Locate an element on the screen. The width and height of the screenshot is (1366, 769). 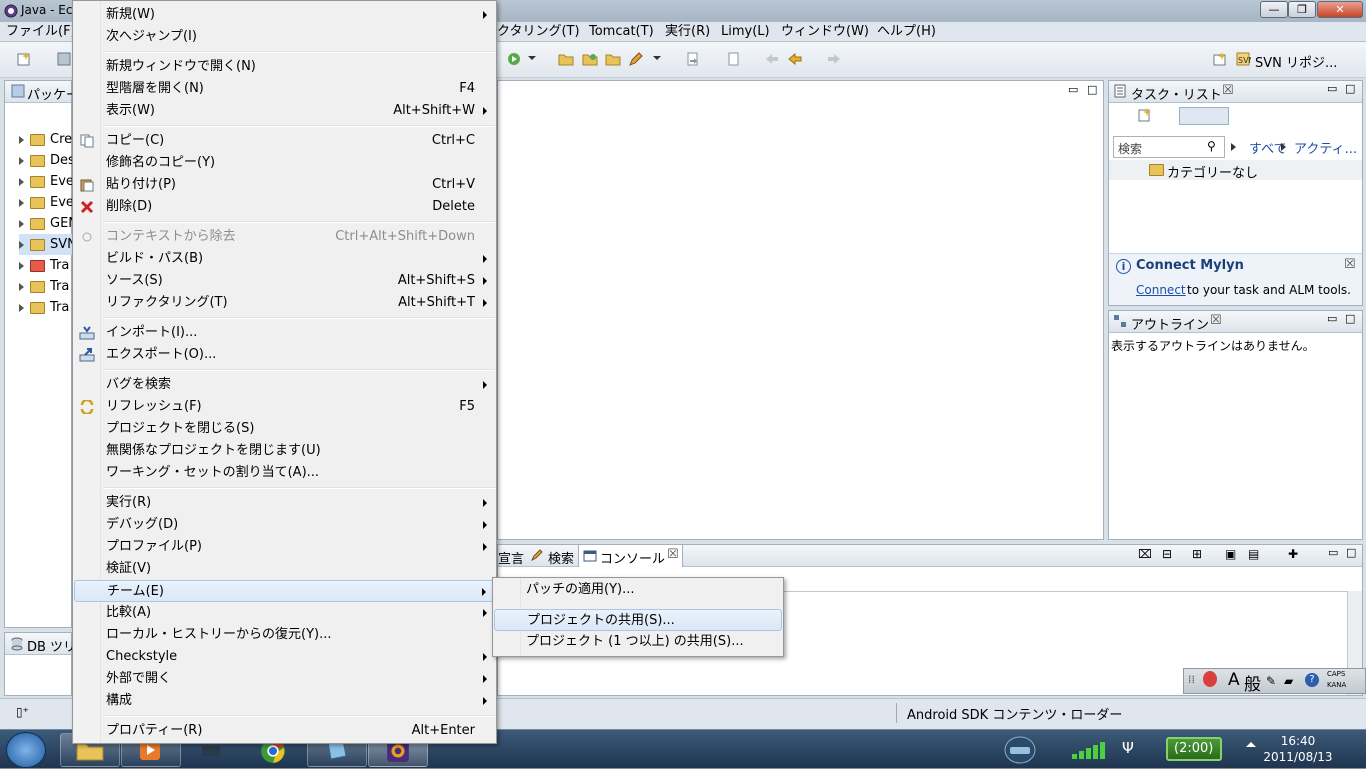
menu-item-checkstyle: Checkstyle is located at coordinates (284, 657).